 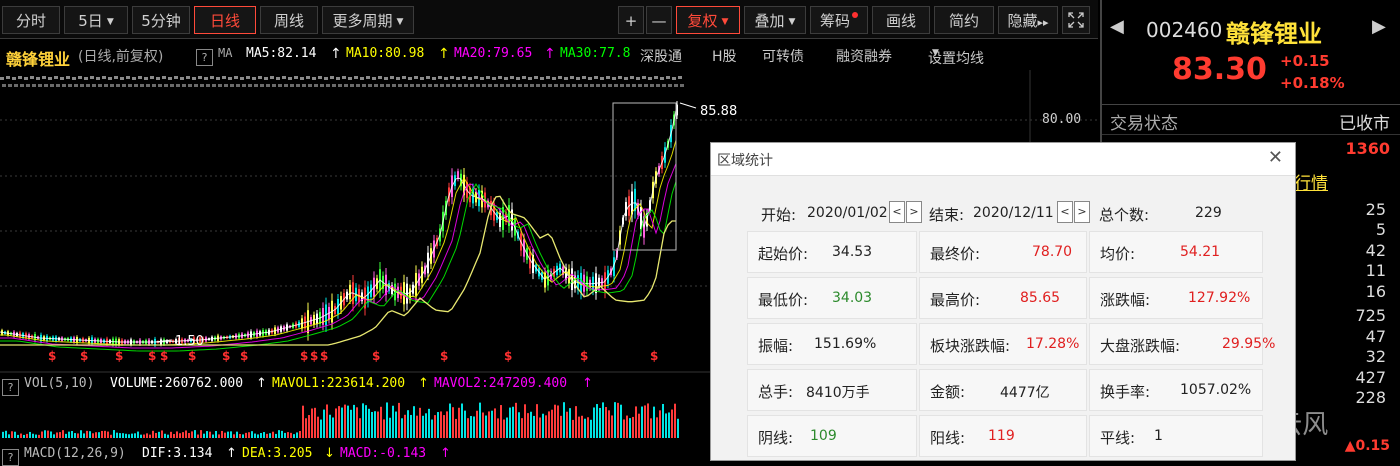 What do you see at coordinates (1003, 159) in the screenshot?
I see `dialog-titlebar: 区域统计 ✕` at bounding box center [1003, 159].